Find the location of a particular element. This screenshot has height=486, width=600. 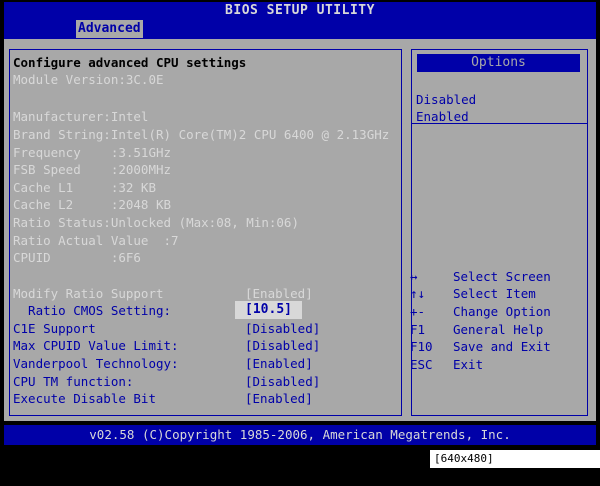

help-select-item: Select Item is located at coordinates (494, 293).